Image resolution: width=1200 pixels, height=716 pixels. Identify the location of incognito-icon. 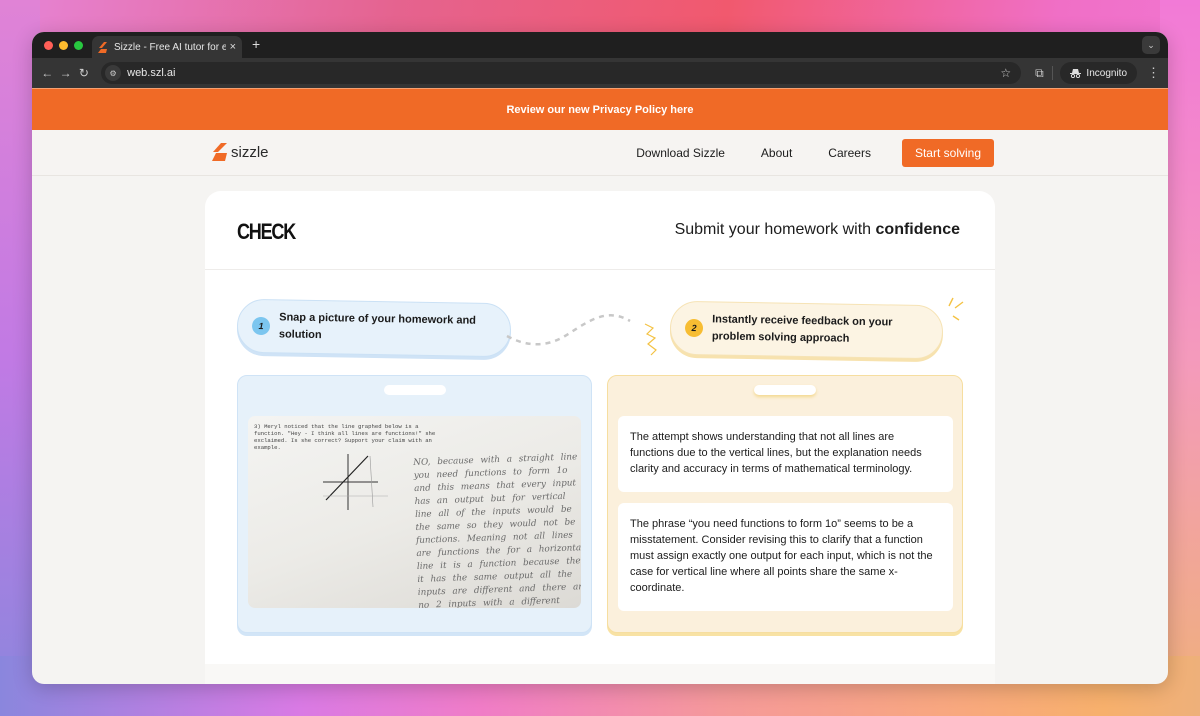
(1076, 73).